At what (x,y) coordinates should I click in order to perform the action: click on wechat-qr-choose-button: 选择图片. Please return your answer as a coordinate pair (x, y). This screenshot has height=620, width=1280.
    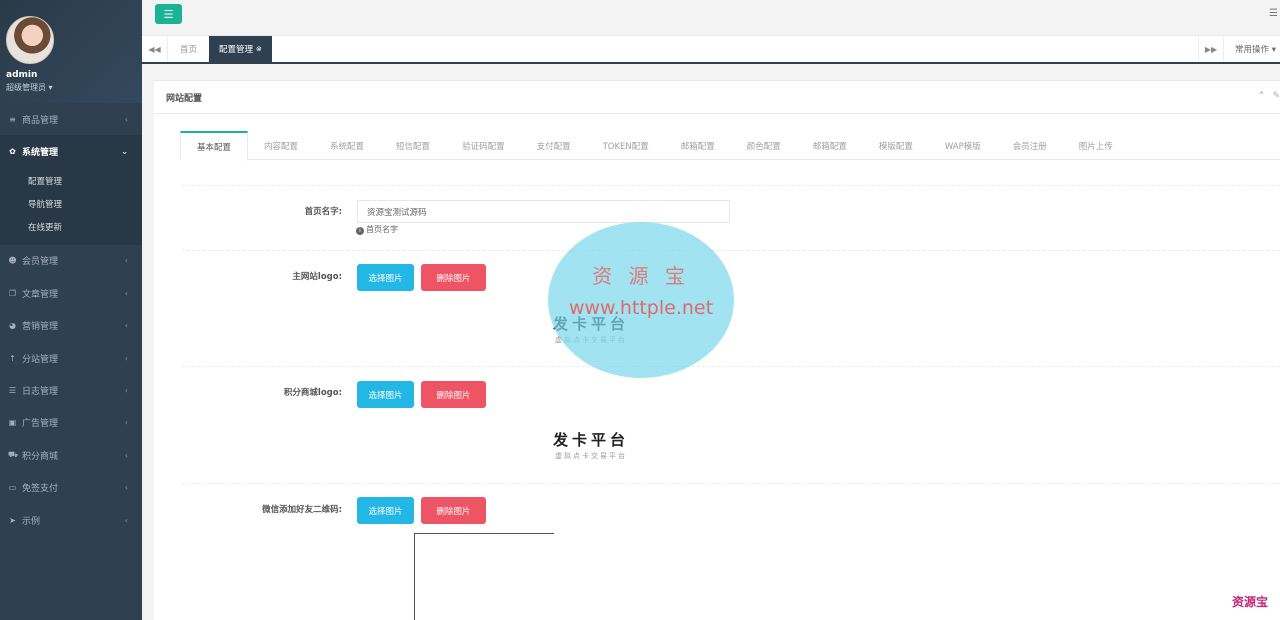
    Looking at the image, I should click on (385, 510).